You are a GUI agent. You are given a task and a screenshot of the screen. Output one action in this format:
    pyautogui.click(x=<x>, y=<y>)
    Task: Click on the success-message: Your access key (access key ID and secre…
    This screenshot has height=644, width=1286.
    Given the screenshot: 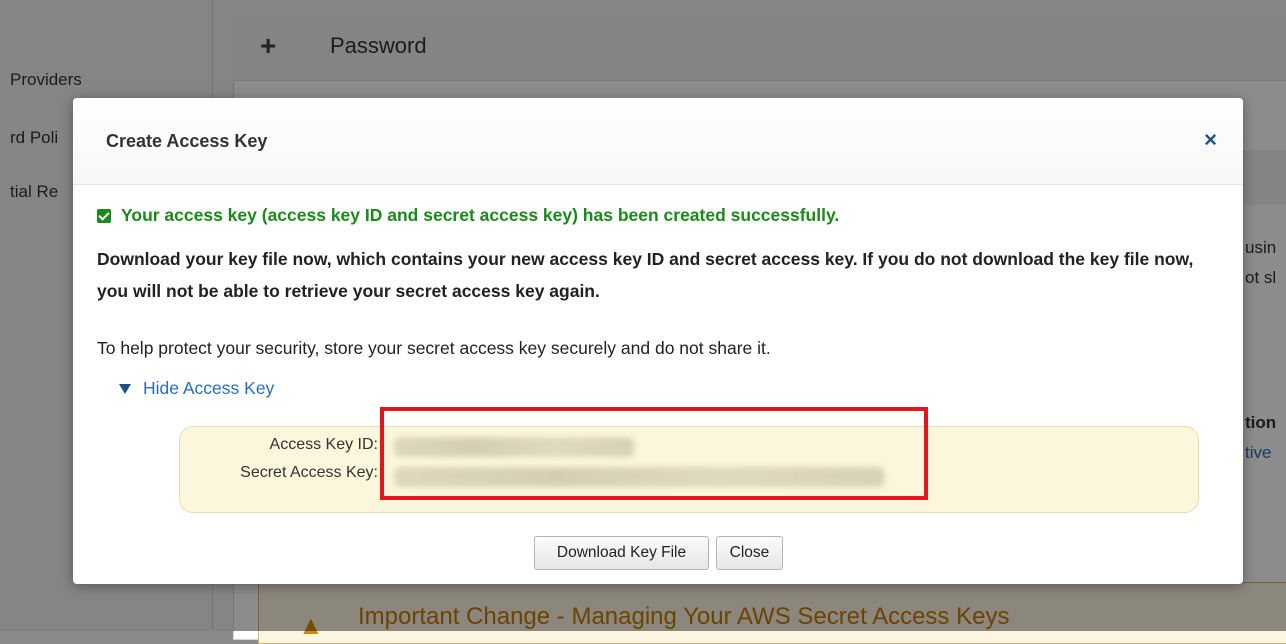 What is the action you would take?
    pyautogui.click(x=468, y=215)
    